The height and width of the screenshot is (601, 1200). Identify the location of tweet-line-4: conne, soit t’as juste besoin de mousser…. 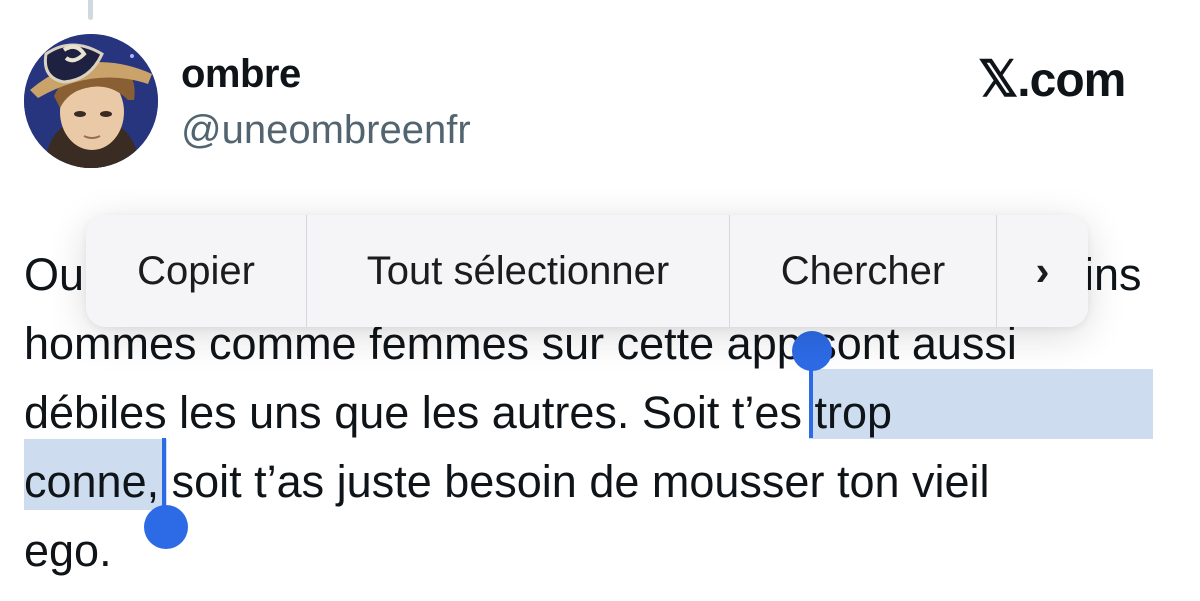
(599, 481).